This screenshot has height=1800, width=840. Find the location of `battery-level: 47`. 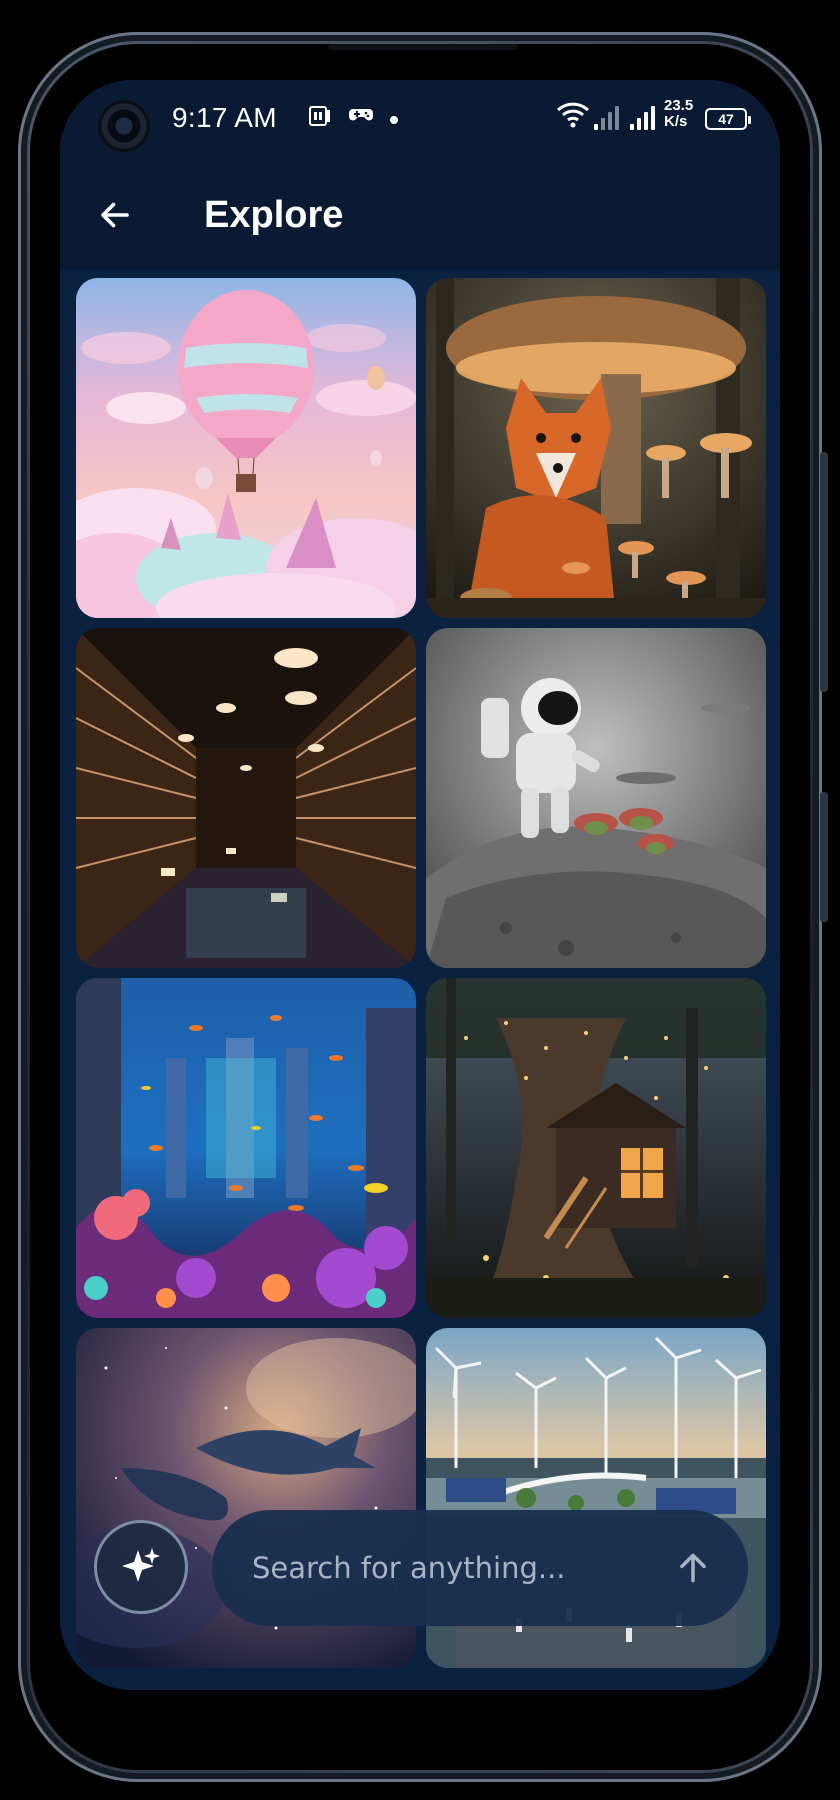

battery-level: 47 is located at coordinates (726, 119).